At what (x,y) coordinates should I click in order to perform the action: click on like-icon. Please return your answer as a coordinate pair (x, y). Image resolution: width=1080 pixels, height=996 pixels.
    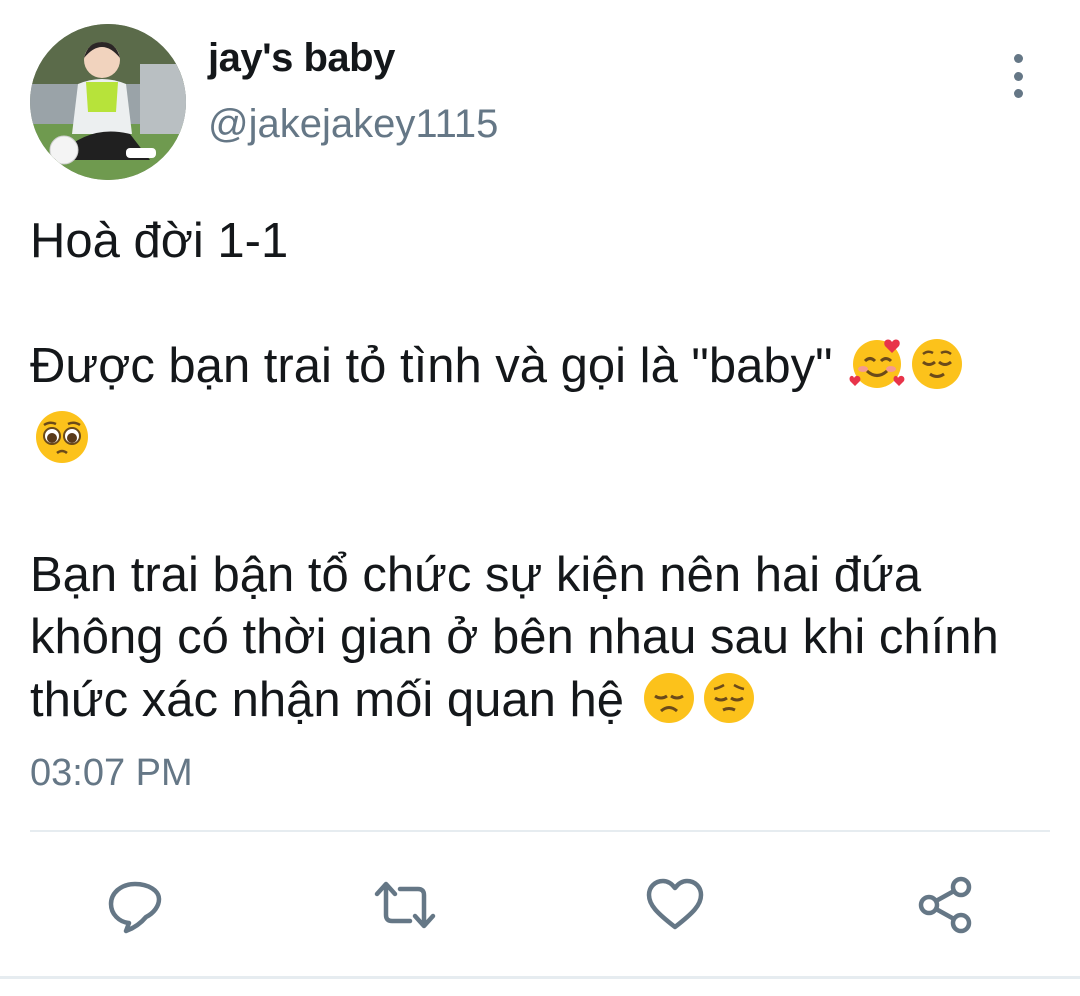
    Looking at the image, I should click on (675, 904).